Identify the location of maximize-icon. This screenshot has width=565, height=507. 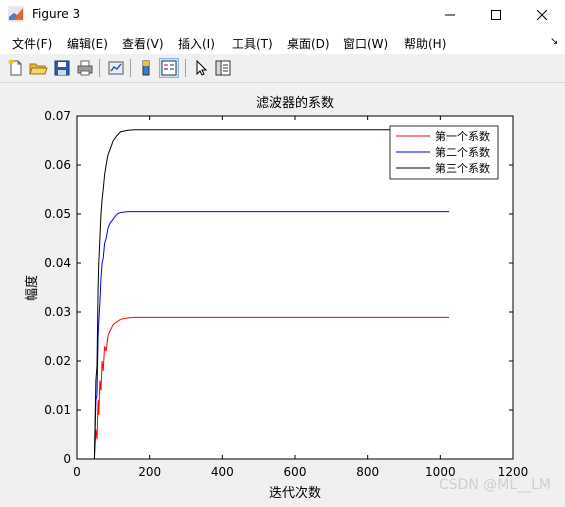
(496, 15).